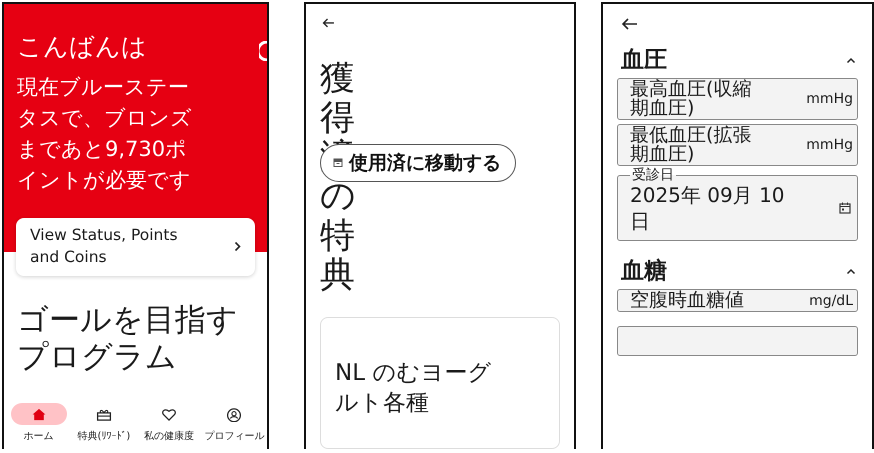 The width and height of the screenshot is (874, 453). I want to click on greeting-title: こんばんは, so click(82, 47).